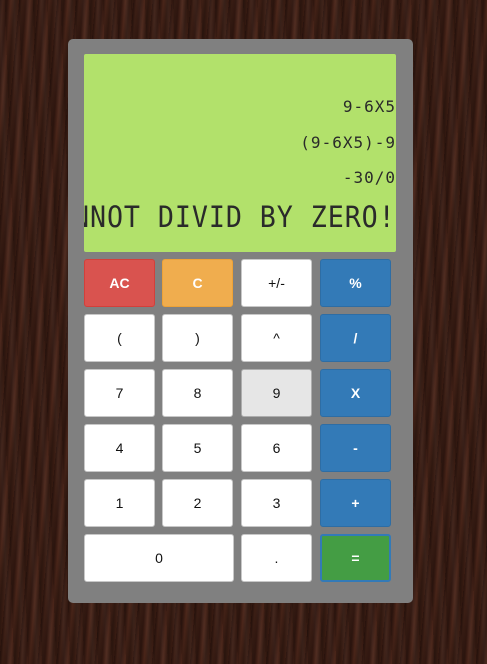 The width and height of the screenshot is (487, 664). What do you see at coordinates (355, 448) in the screenshot?
I see `minus-button: -` at bounding box center [355, 448].